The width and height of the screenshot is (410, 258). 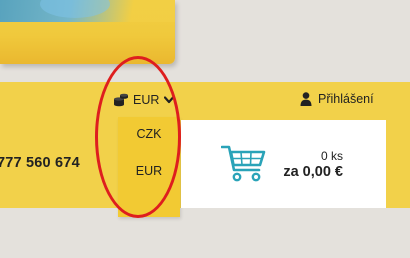 What do you see at coordinates (149, 134) in the screenshot?
I see `currency-option-czk: CZK` at bounding box center [149, 134].